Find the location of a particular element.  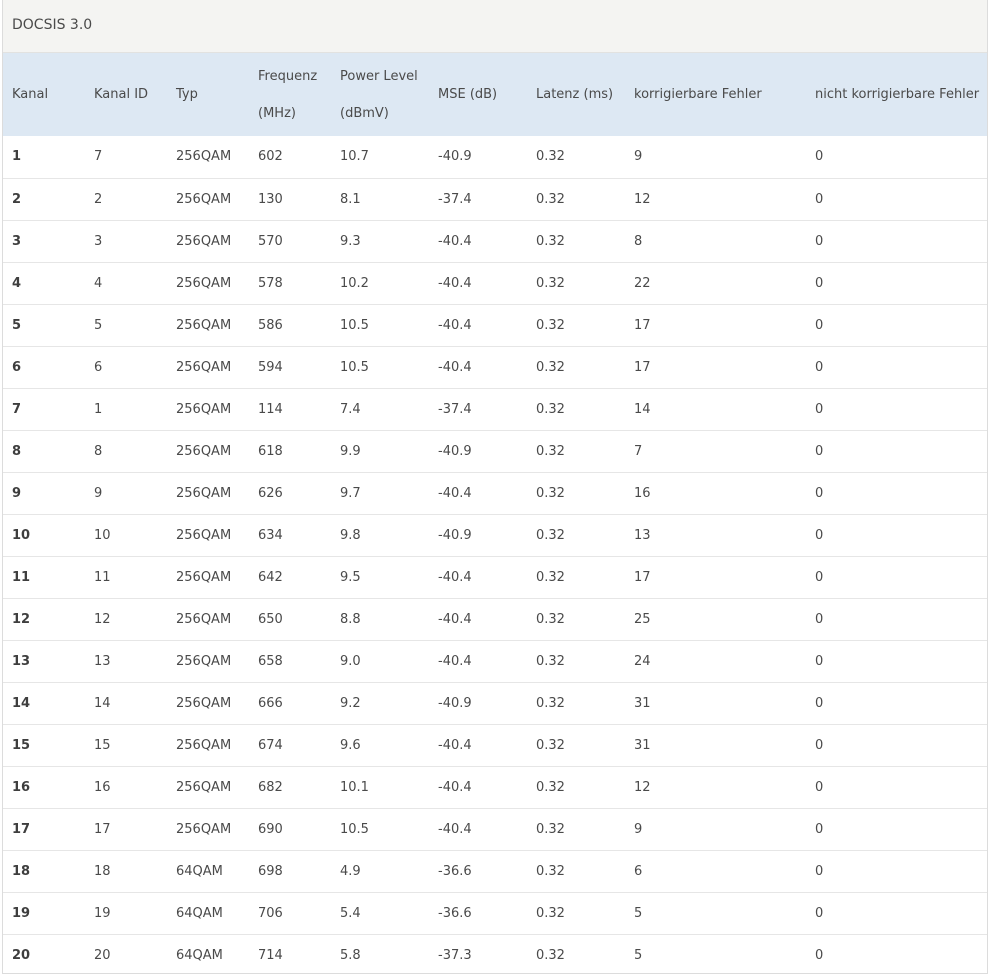

cell-kanal: 18 is located at coordinates (21, 871).